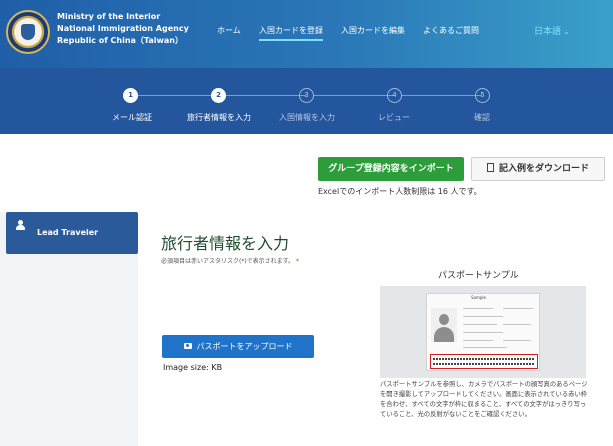 This screenshot has width=613, height=446. What do you see at coordinates (130, 95) in the screenshot?
I see `step-1-circle: 1` at bounding box center [130, 95].